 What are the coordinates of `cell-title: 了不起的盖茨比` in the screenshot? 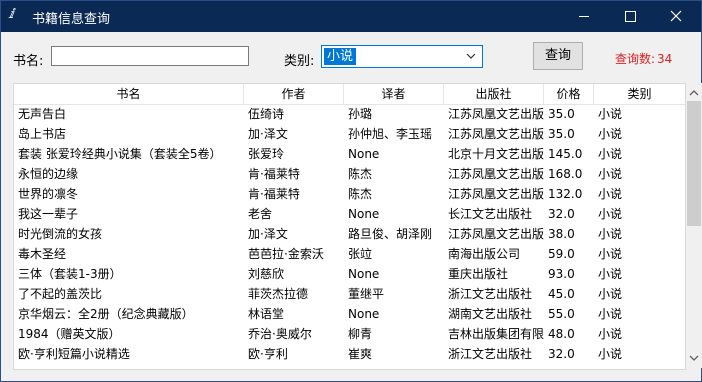 It's located at (60, 294).